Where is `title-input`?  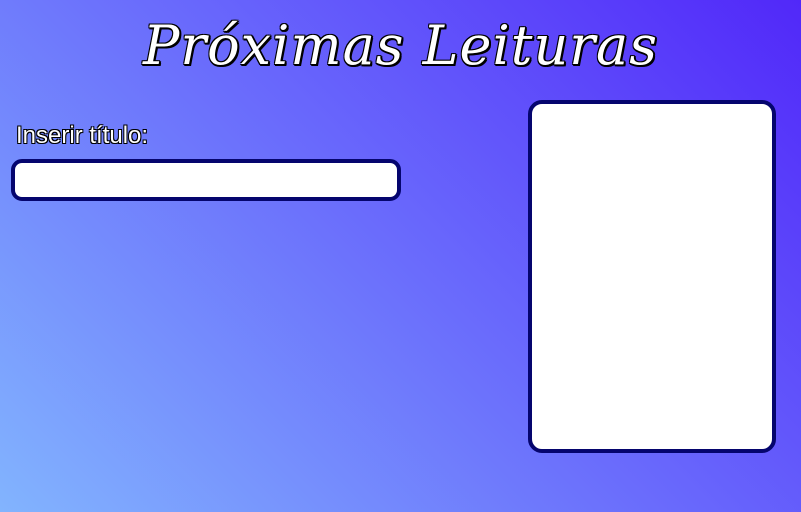
title-input is located at coordinates (206, 180).